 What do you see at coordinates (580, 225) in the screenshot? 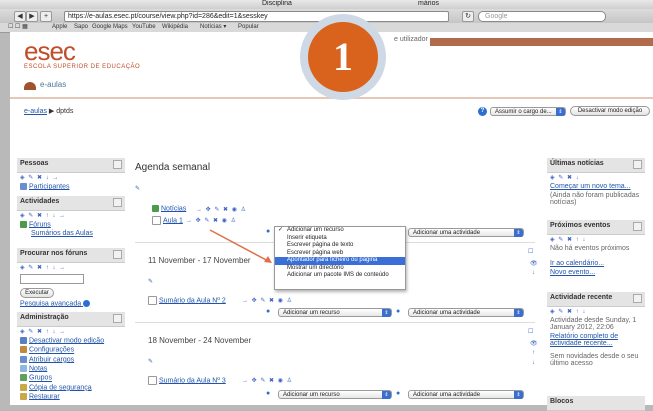
I see `events-title: Próximos eventos` at bounding box center [580, 225].